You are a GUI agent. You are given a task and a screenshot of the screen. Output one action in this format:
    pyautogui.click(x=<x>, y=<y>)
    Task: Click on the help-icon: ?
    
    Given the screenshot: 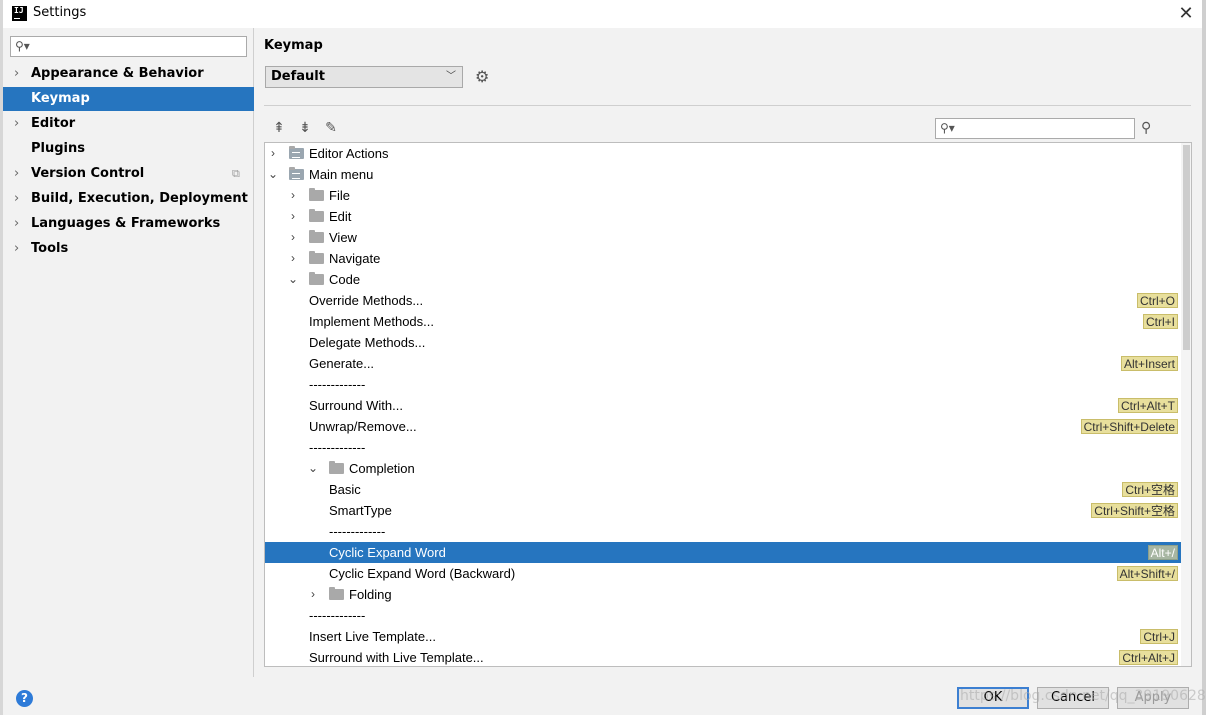 What is the action you would take?
    pyautogui.click(x=24, y=698)
    